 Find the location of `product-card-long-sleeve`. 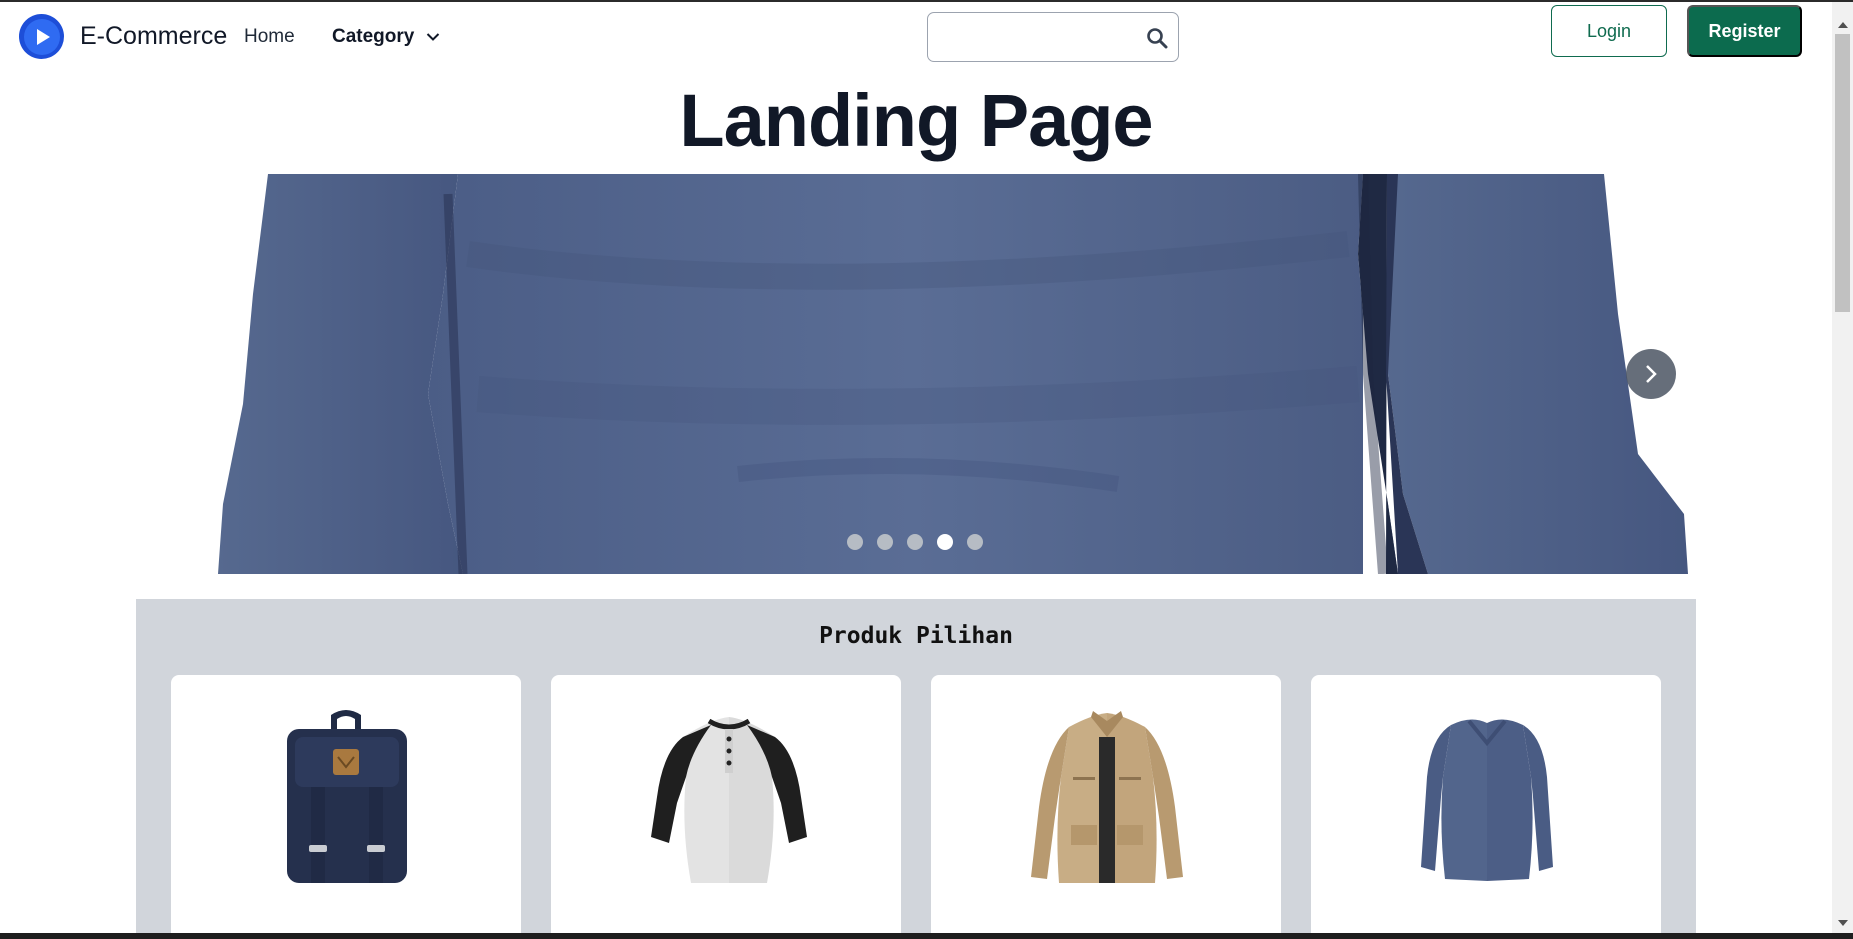

product-card-long-sleeve is located at coordinates (1486, 807).